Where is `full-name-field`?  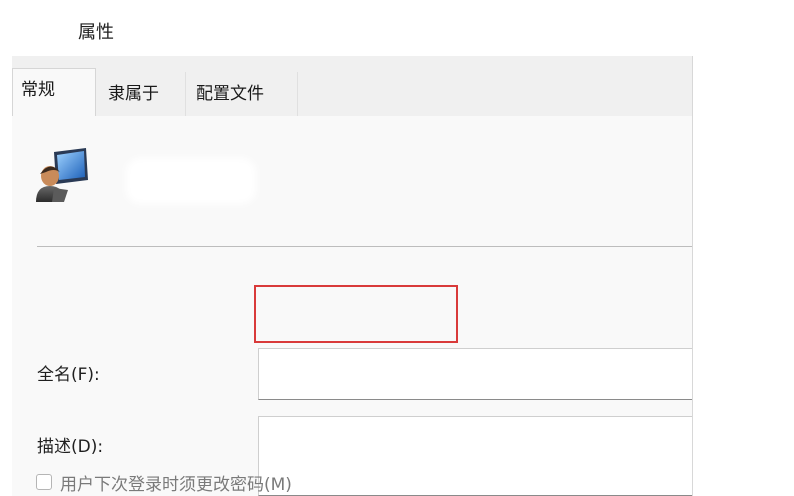 full-name-field is located at coordinates (475, 374).